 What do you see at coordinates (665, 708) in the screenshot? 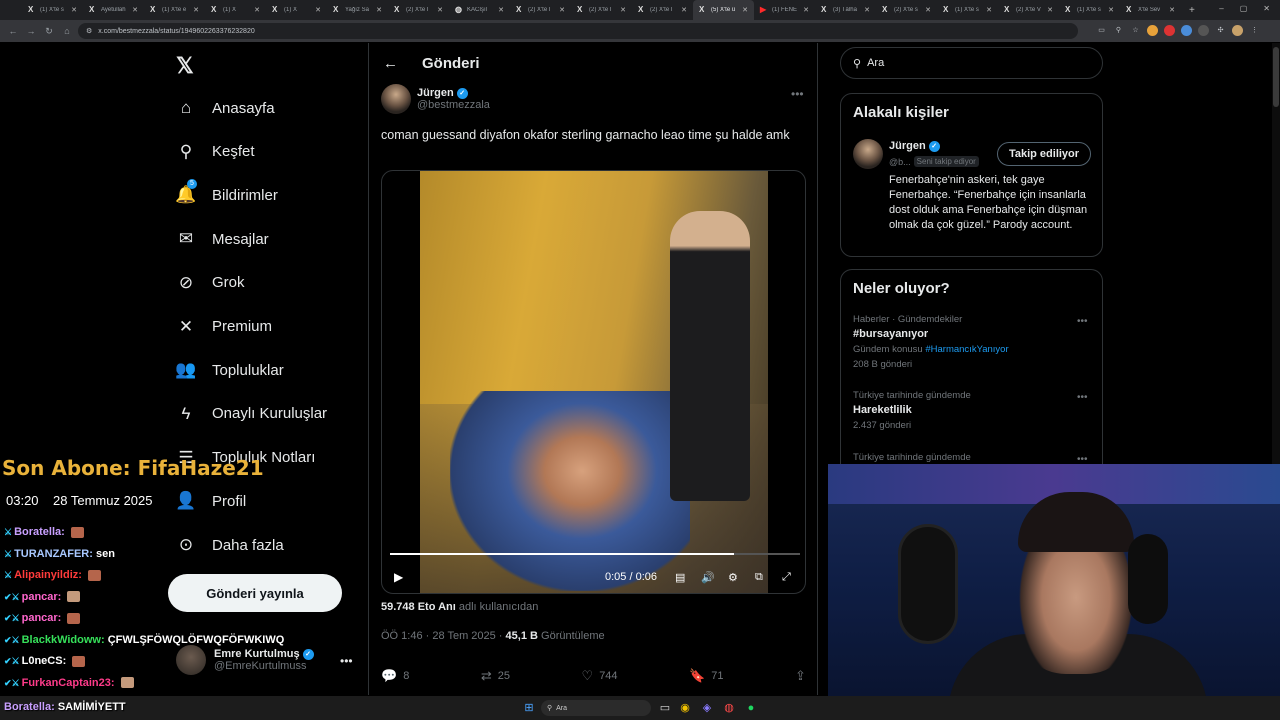
I see `task-view-icon: ▭` at bounding box center [665, 708].